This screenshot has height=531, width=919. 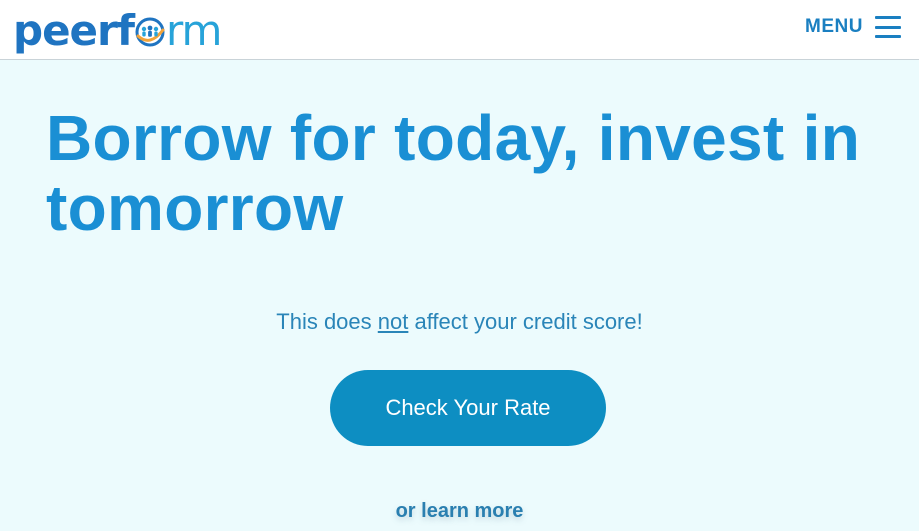 What do you see at coordinates (468, 408) in the screenshot?
I see `check-your-rate-button: Check Your Rate` at bounding box center [468, 408].